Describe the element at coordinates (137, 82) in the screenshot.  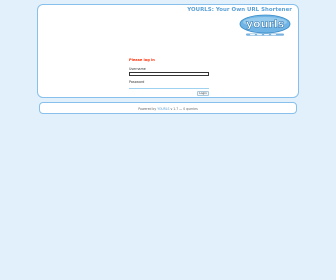
I see `password-label: Password` at that location.